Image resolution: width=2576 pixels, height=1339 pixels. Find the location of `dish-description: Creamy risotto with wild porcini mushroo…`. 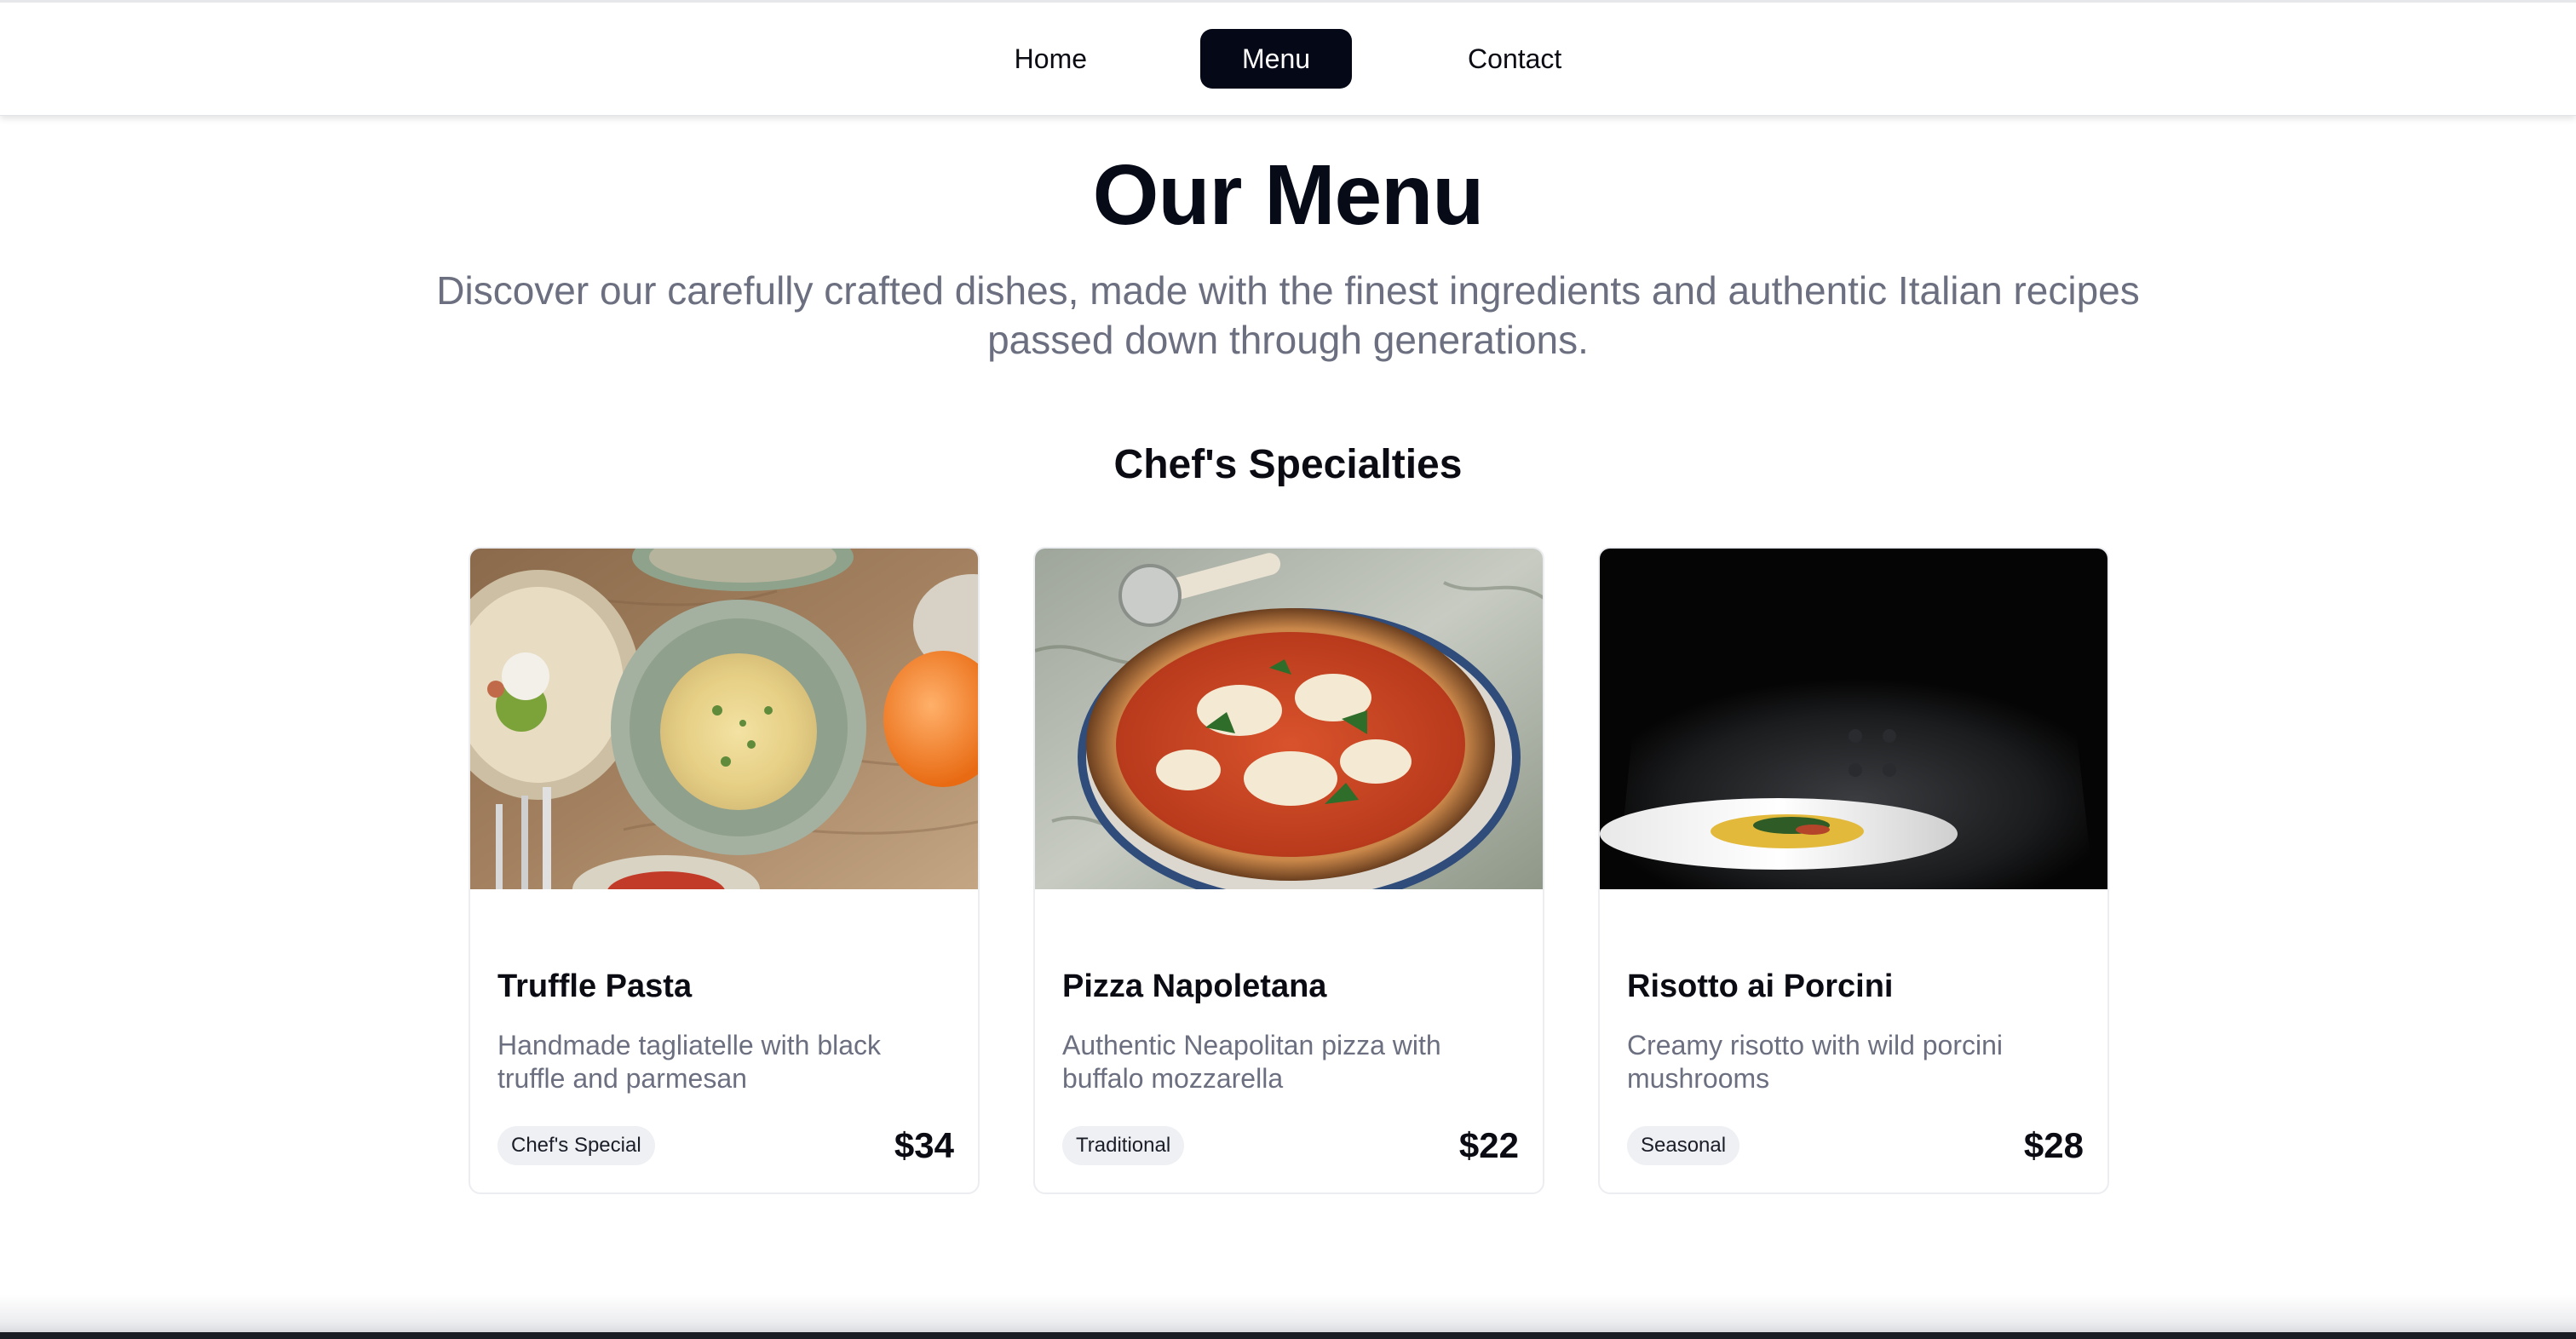

dish-description: Creamy risotto with wild porcini mushroo… is located at coordinates (1816, 1062).